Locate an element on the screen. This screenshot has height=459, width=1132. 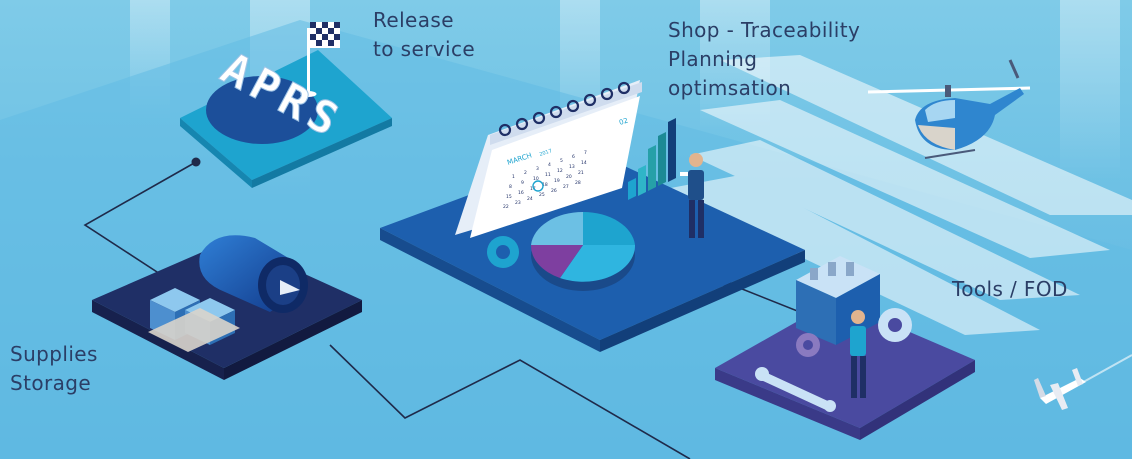
connector-dot is located at coordinates (196, 162).